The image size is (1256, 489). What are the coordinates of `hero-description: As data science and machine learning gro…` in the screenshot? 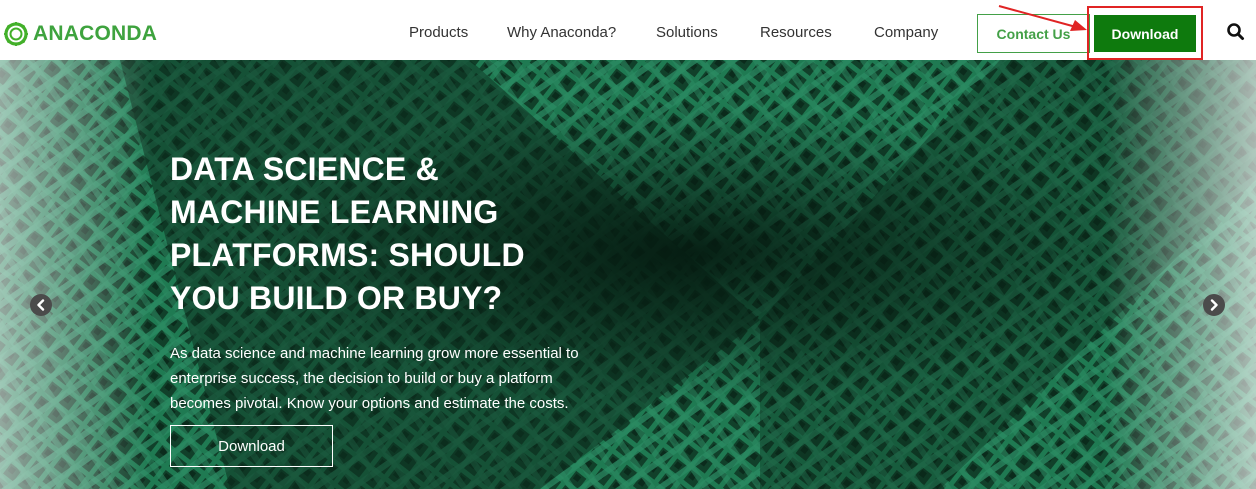 It's located at (374, 378).